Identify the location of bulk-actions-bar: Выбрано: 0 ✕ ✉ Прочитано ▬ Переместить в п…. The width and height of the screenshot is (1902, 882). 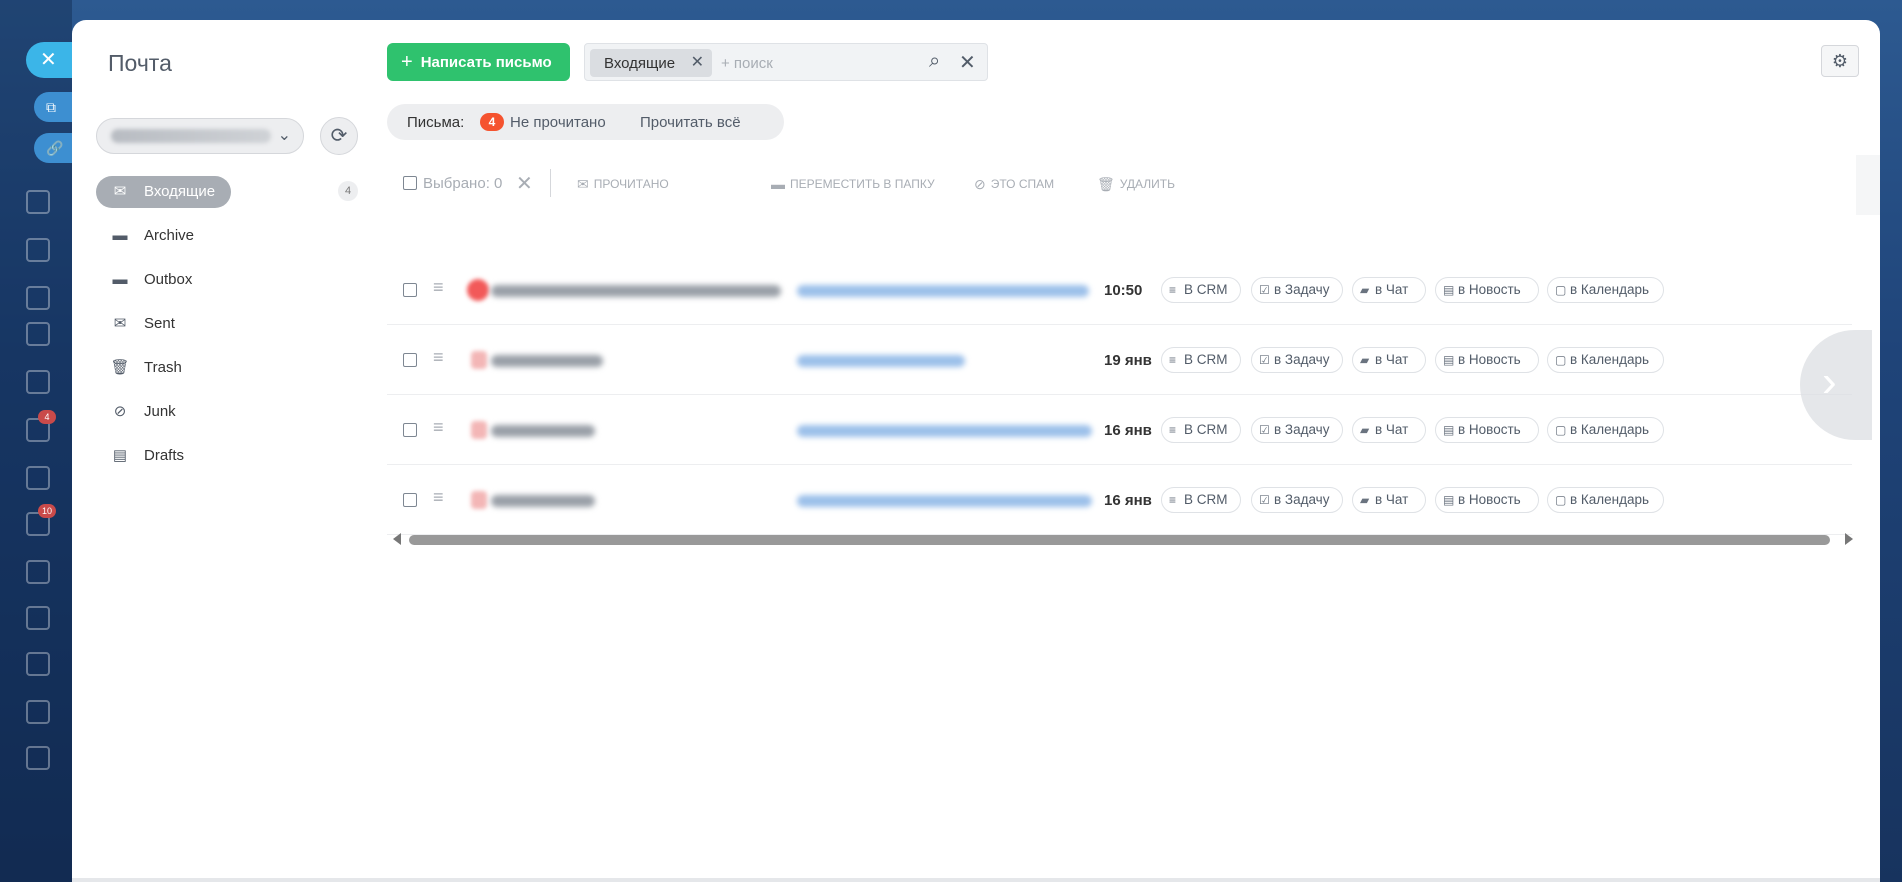
(1087, 183).